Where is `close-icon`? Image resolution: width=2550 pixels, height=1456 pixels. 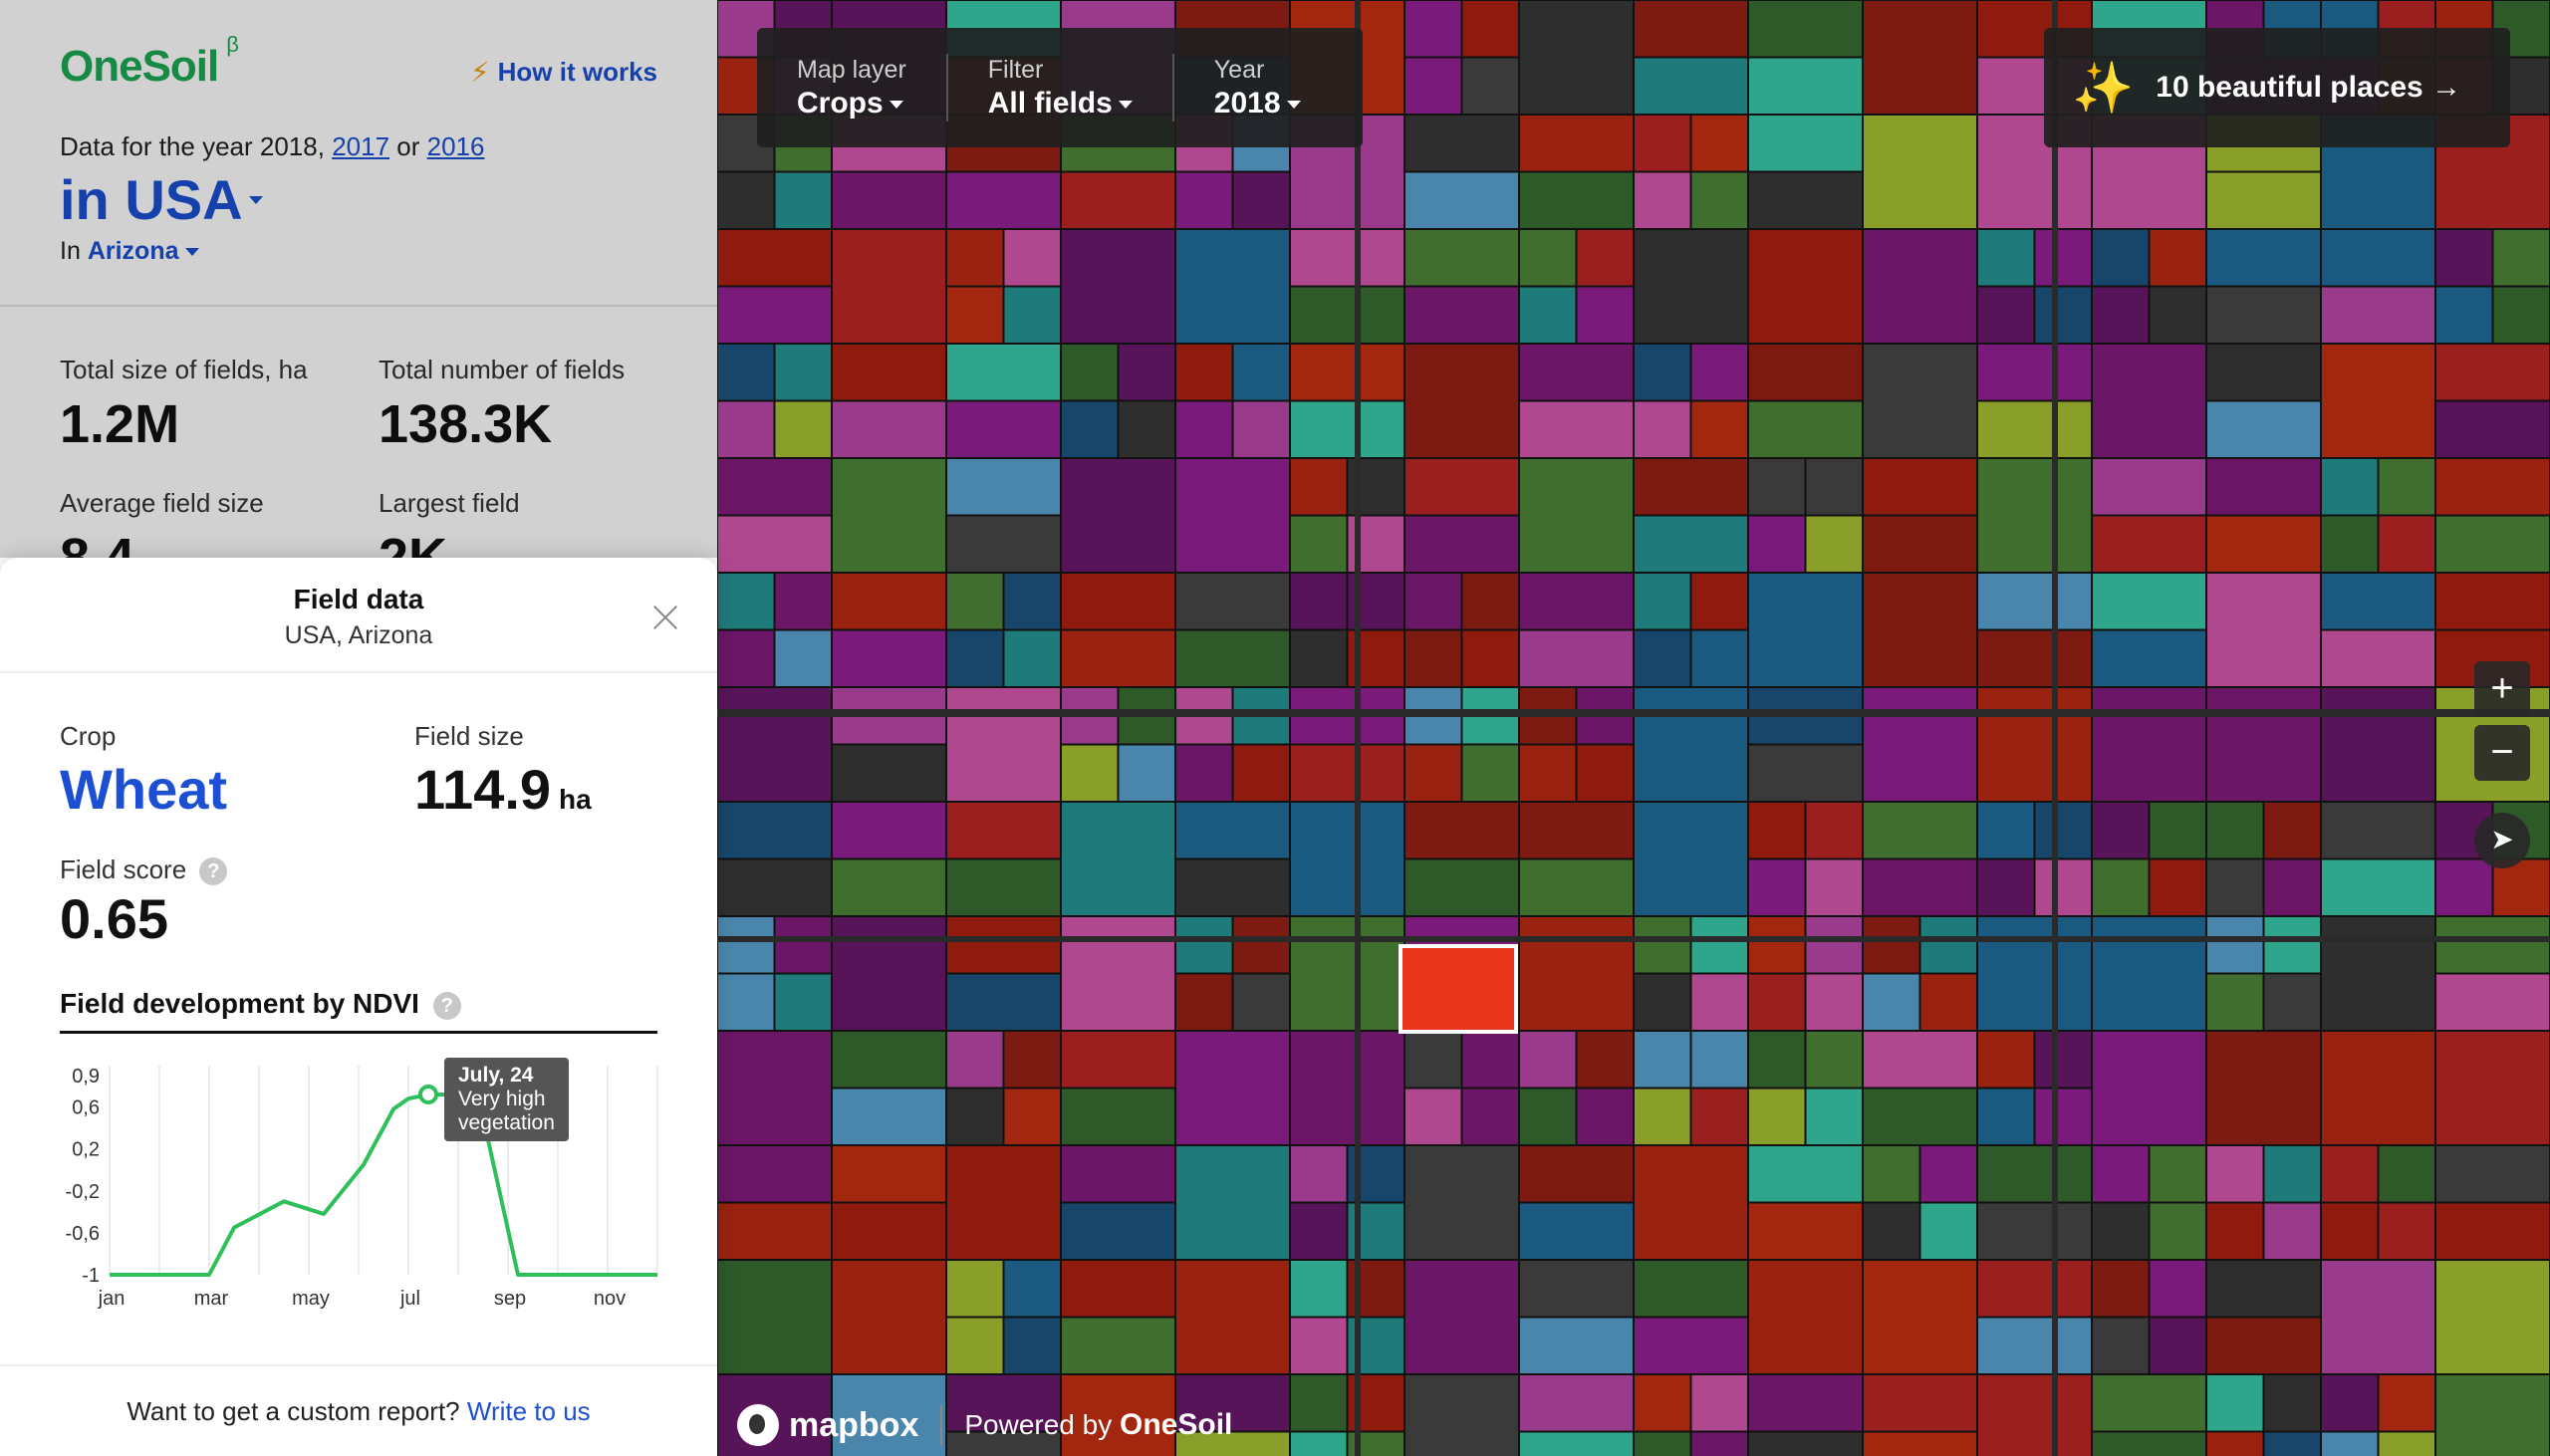
close-icon is located at coordinates (665, 617).